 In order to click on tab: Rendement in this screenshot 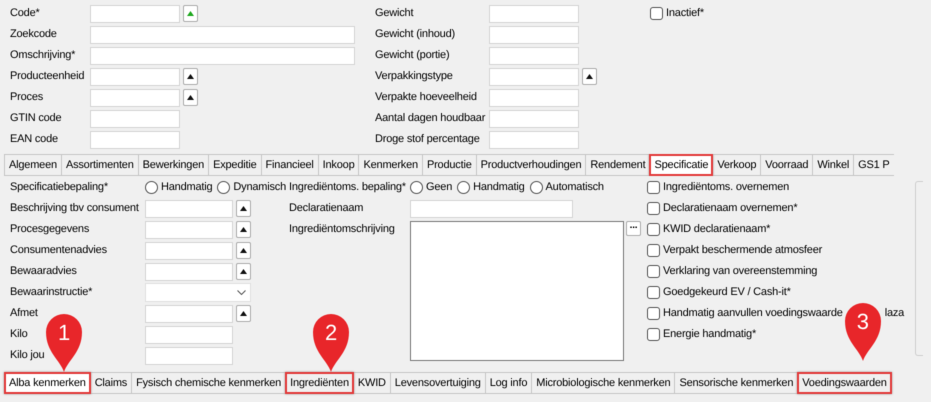, I will do `click(617, 165)`.